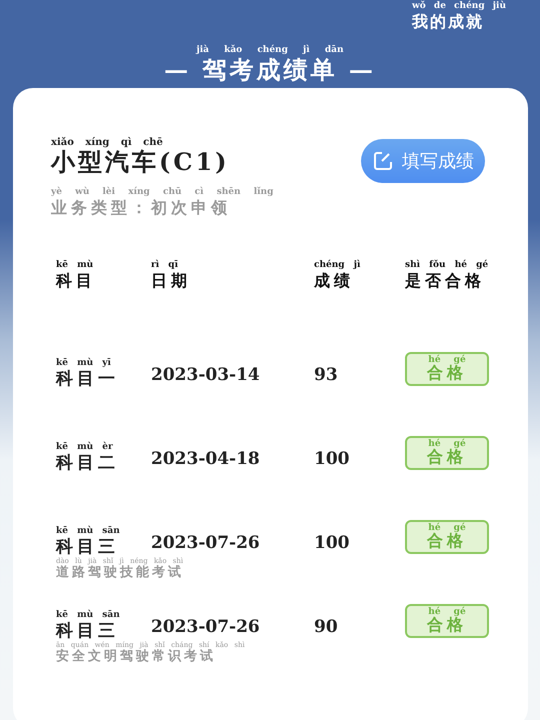 The width and height of the screenshot is (540, 720). I want to click on pinyin-text: kē mù èr, so click(84, 448).